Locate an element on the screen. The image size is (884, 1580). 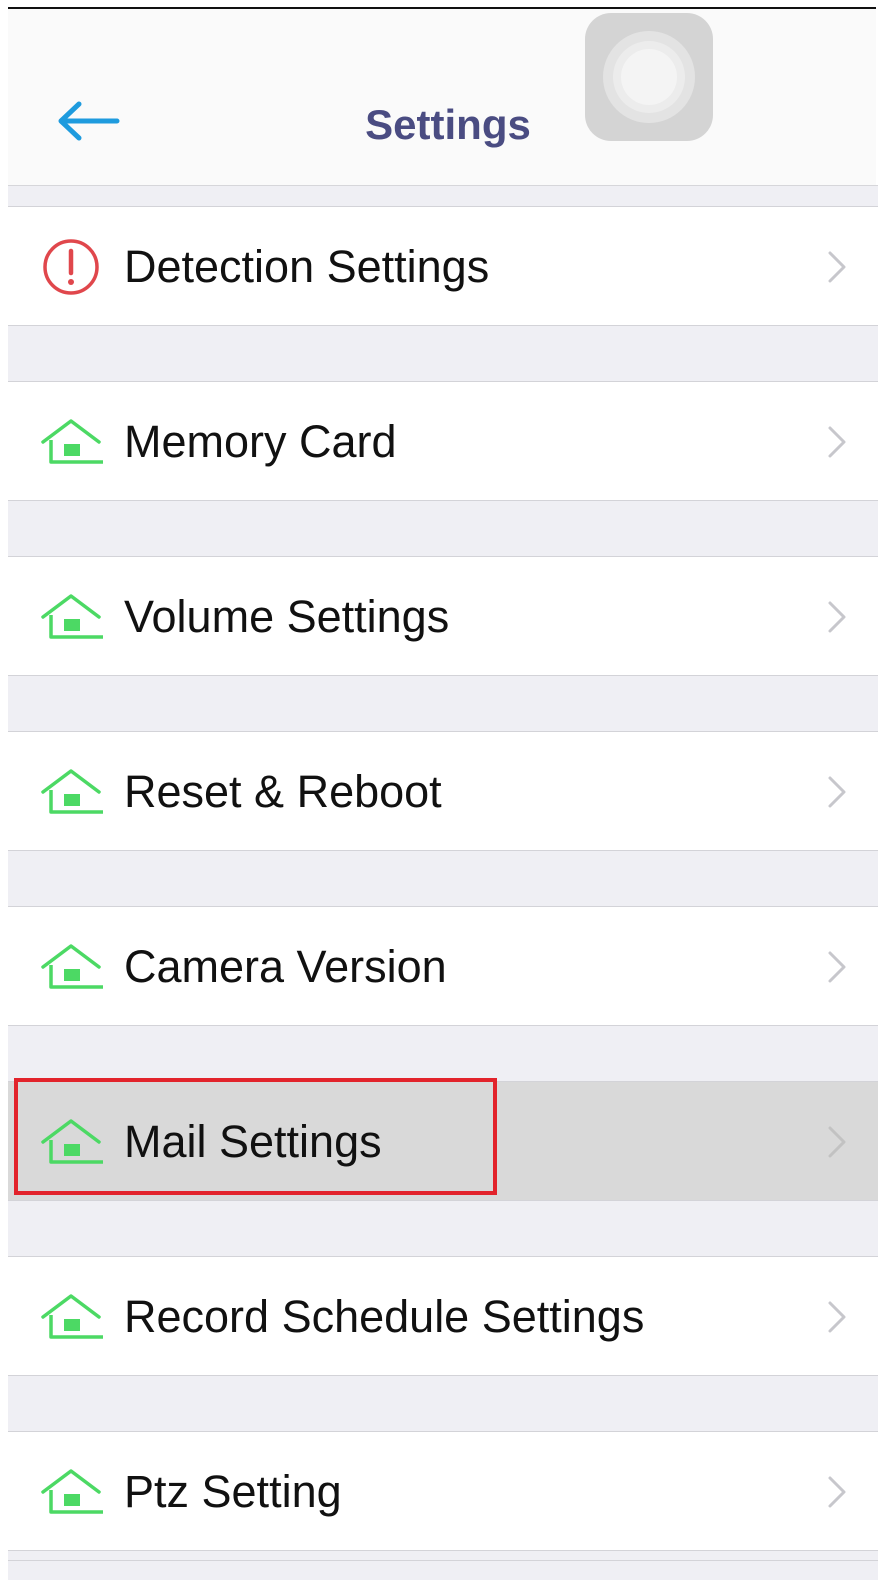
back-button is located at coordinates (88, 121).